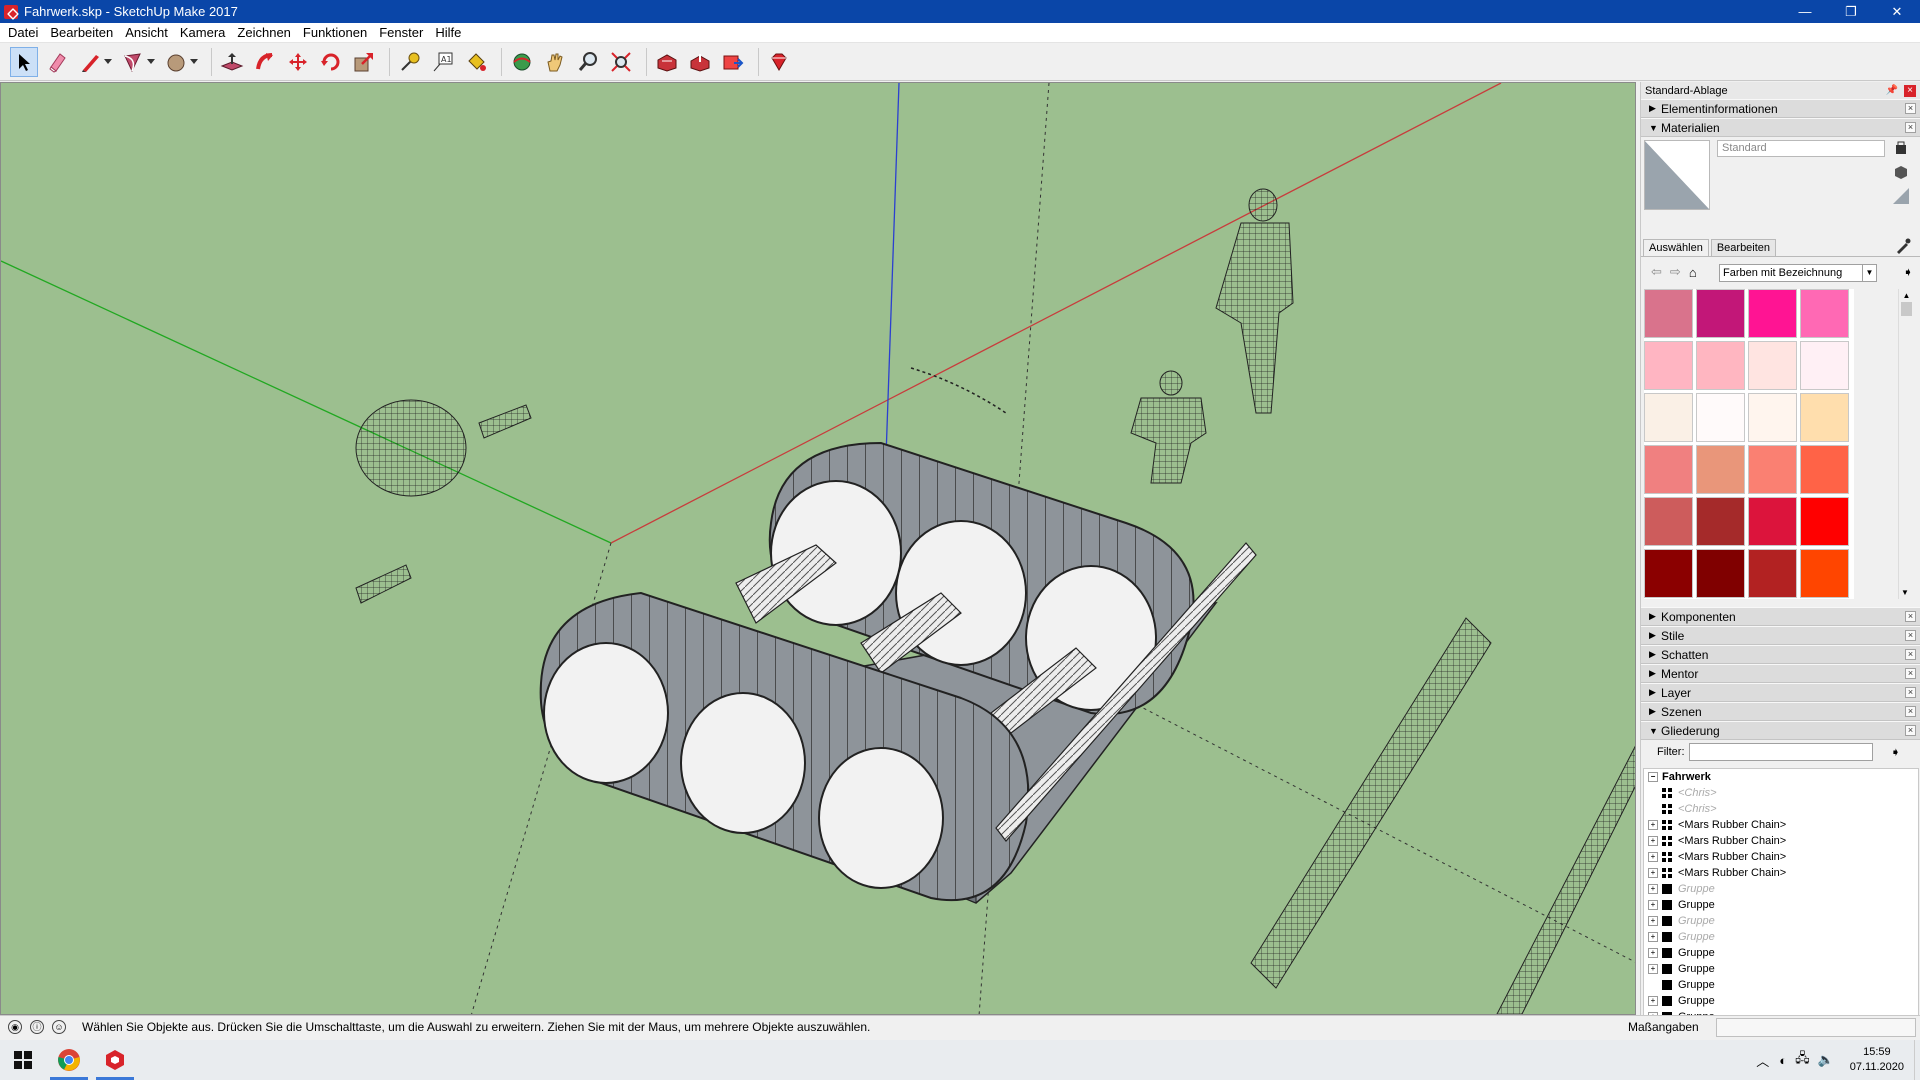  What do you see at coordinates (57, 62) in the screenshot?
I see `eraser-tool-button` at bounding box center [57, 62].